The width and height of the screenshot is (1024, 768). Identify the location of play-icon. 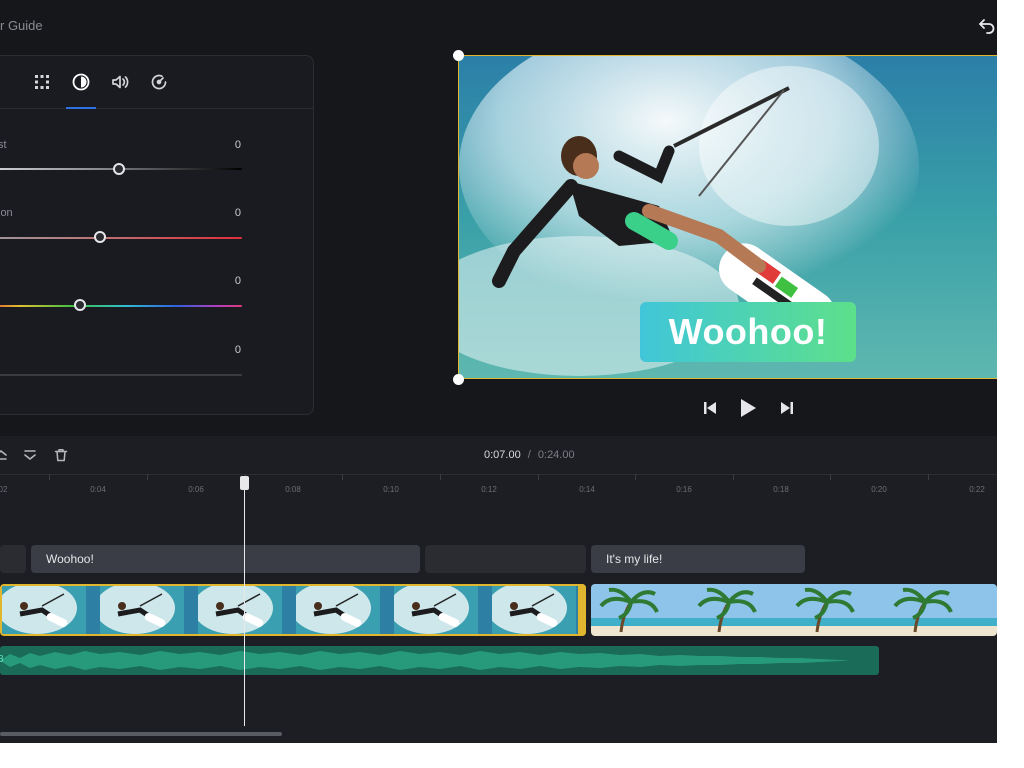
(748, 408).